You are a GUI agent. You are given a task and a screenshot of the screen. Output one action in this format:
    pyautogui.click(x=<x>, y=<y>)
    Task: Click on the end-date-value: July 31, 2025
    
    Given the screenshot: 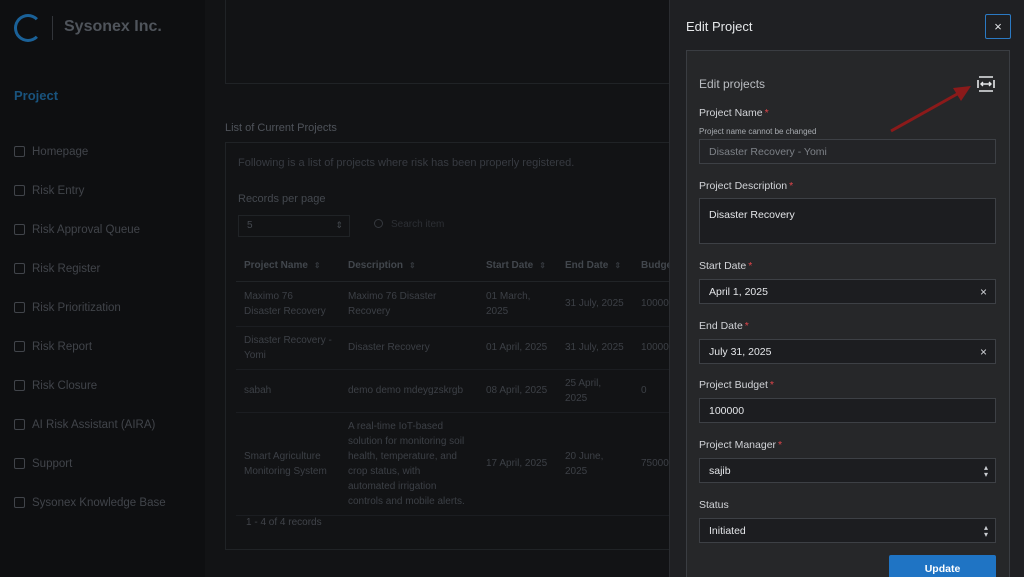 What is the action you would take?
    pyautogui.click(x=740, y=351)
    